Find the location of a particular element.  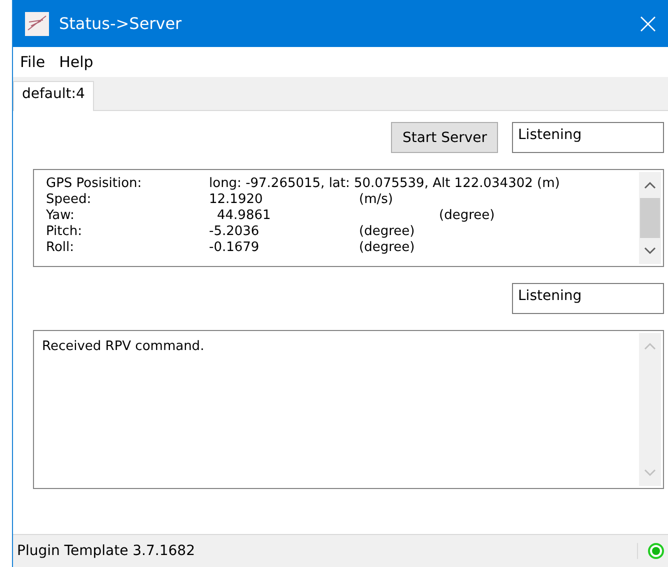

log-line: Received RPV command. is located at coordinates (124, 346).